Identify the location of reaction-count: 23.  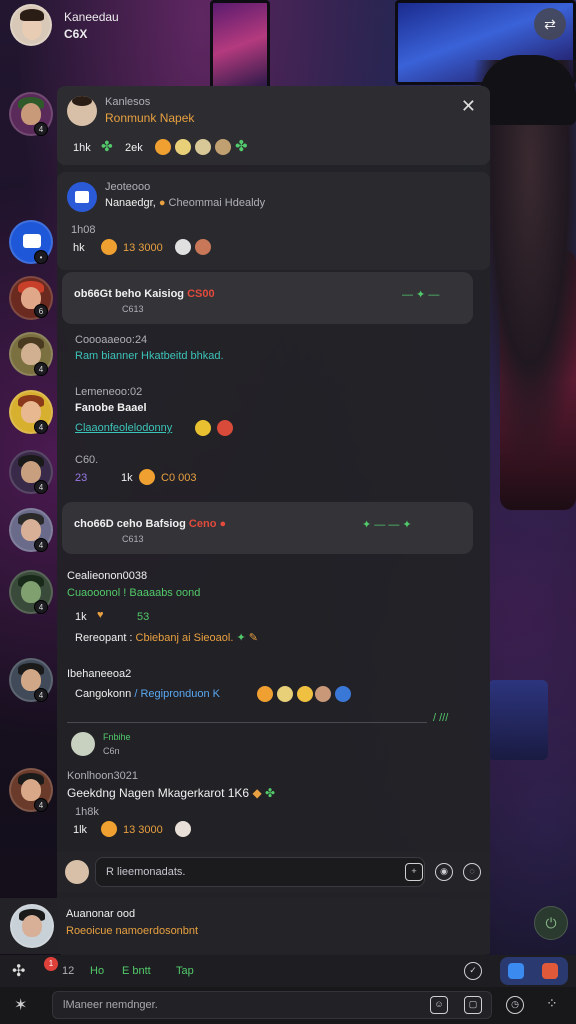
(81, 478).